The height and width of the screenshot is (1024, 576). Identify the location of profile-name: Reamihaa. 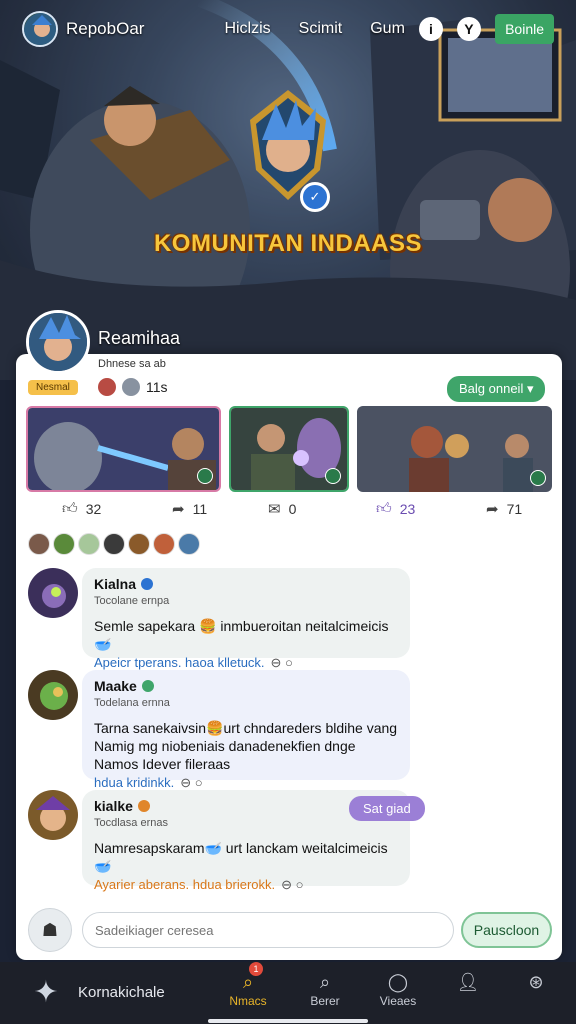
(139, 338).